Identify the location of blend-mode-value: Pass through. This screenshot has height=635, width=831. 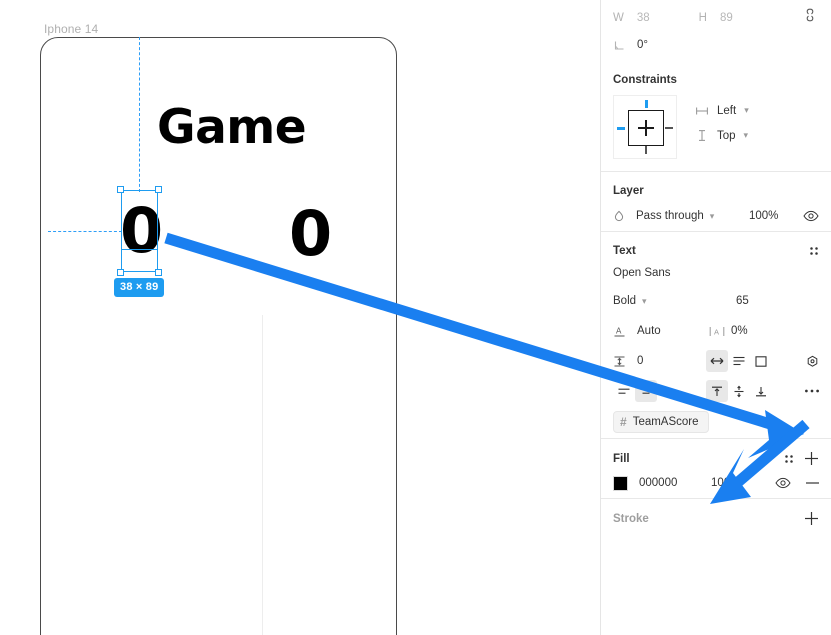
(670, 216).